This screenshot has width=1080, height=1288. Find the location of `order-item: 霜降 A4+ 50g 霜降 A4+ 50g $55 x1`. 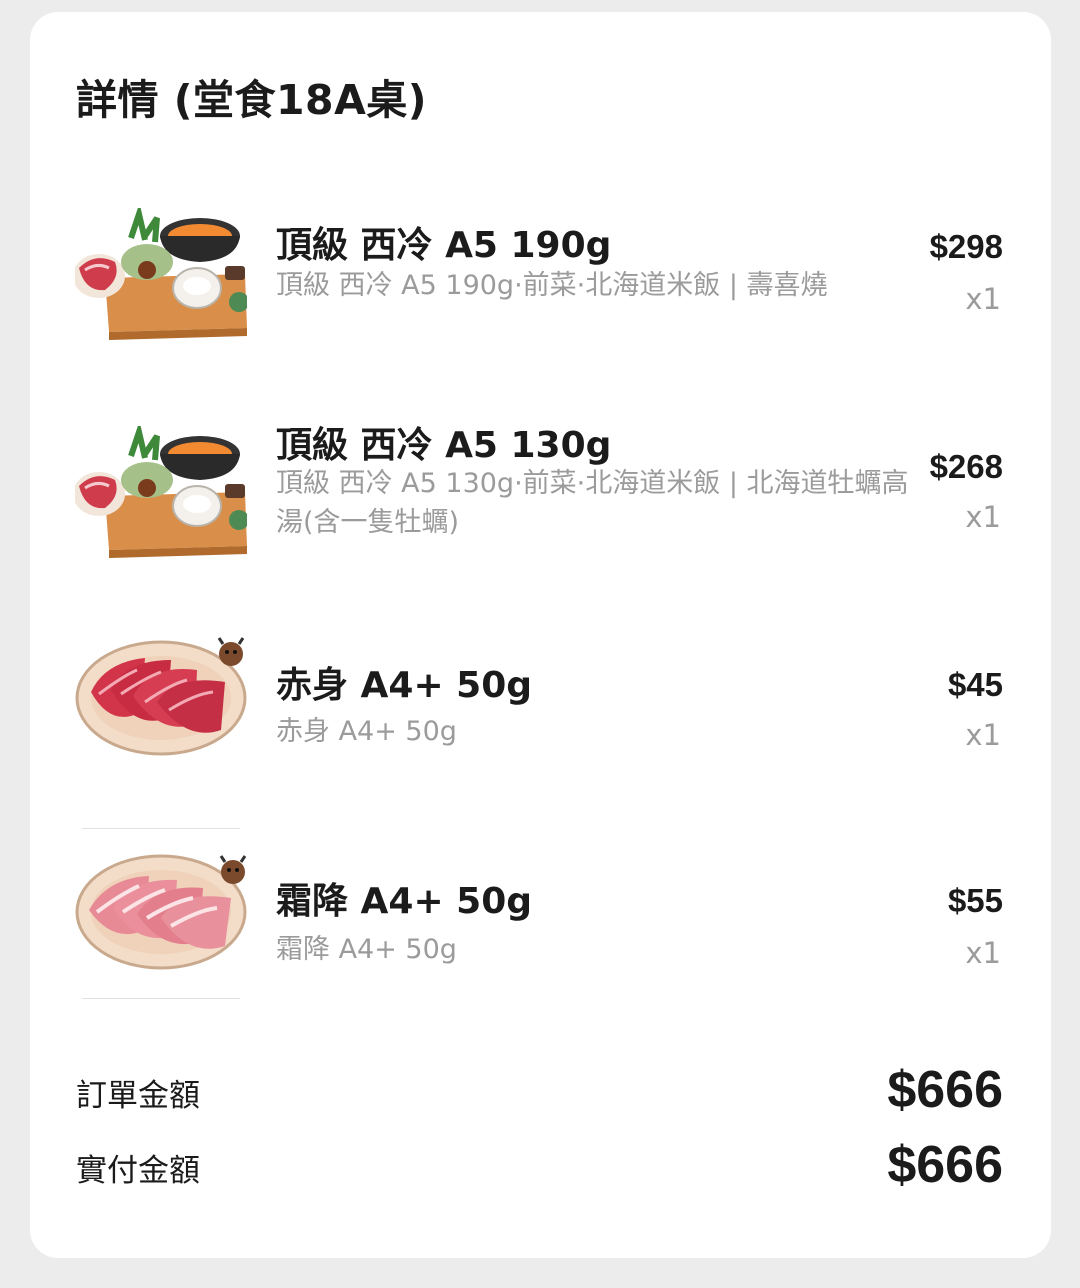

order-item: 霜降 A4+ 50g 霜降 A4+ 50g $55 x1 is located at coordinates (540, 919).